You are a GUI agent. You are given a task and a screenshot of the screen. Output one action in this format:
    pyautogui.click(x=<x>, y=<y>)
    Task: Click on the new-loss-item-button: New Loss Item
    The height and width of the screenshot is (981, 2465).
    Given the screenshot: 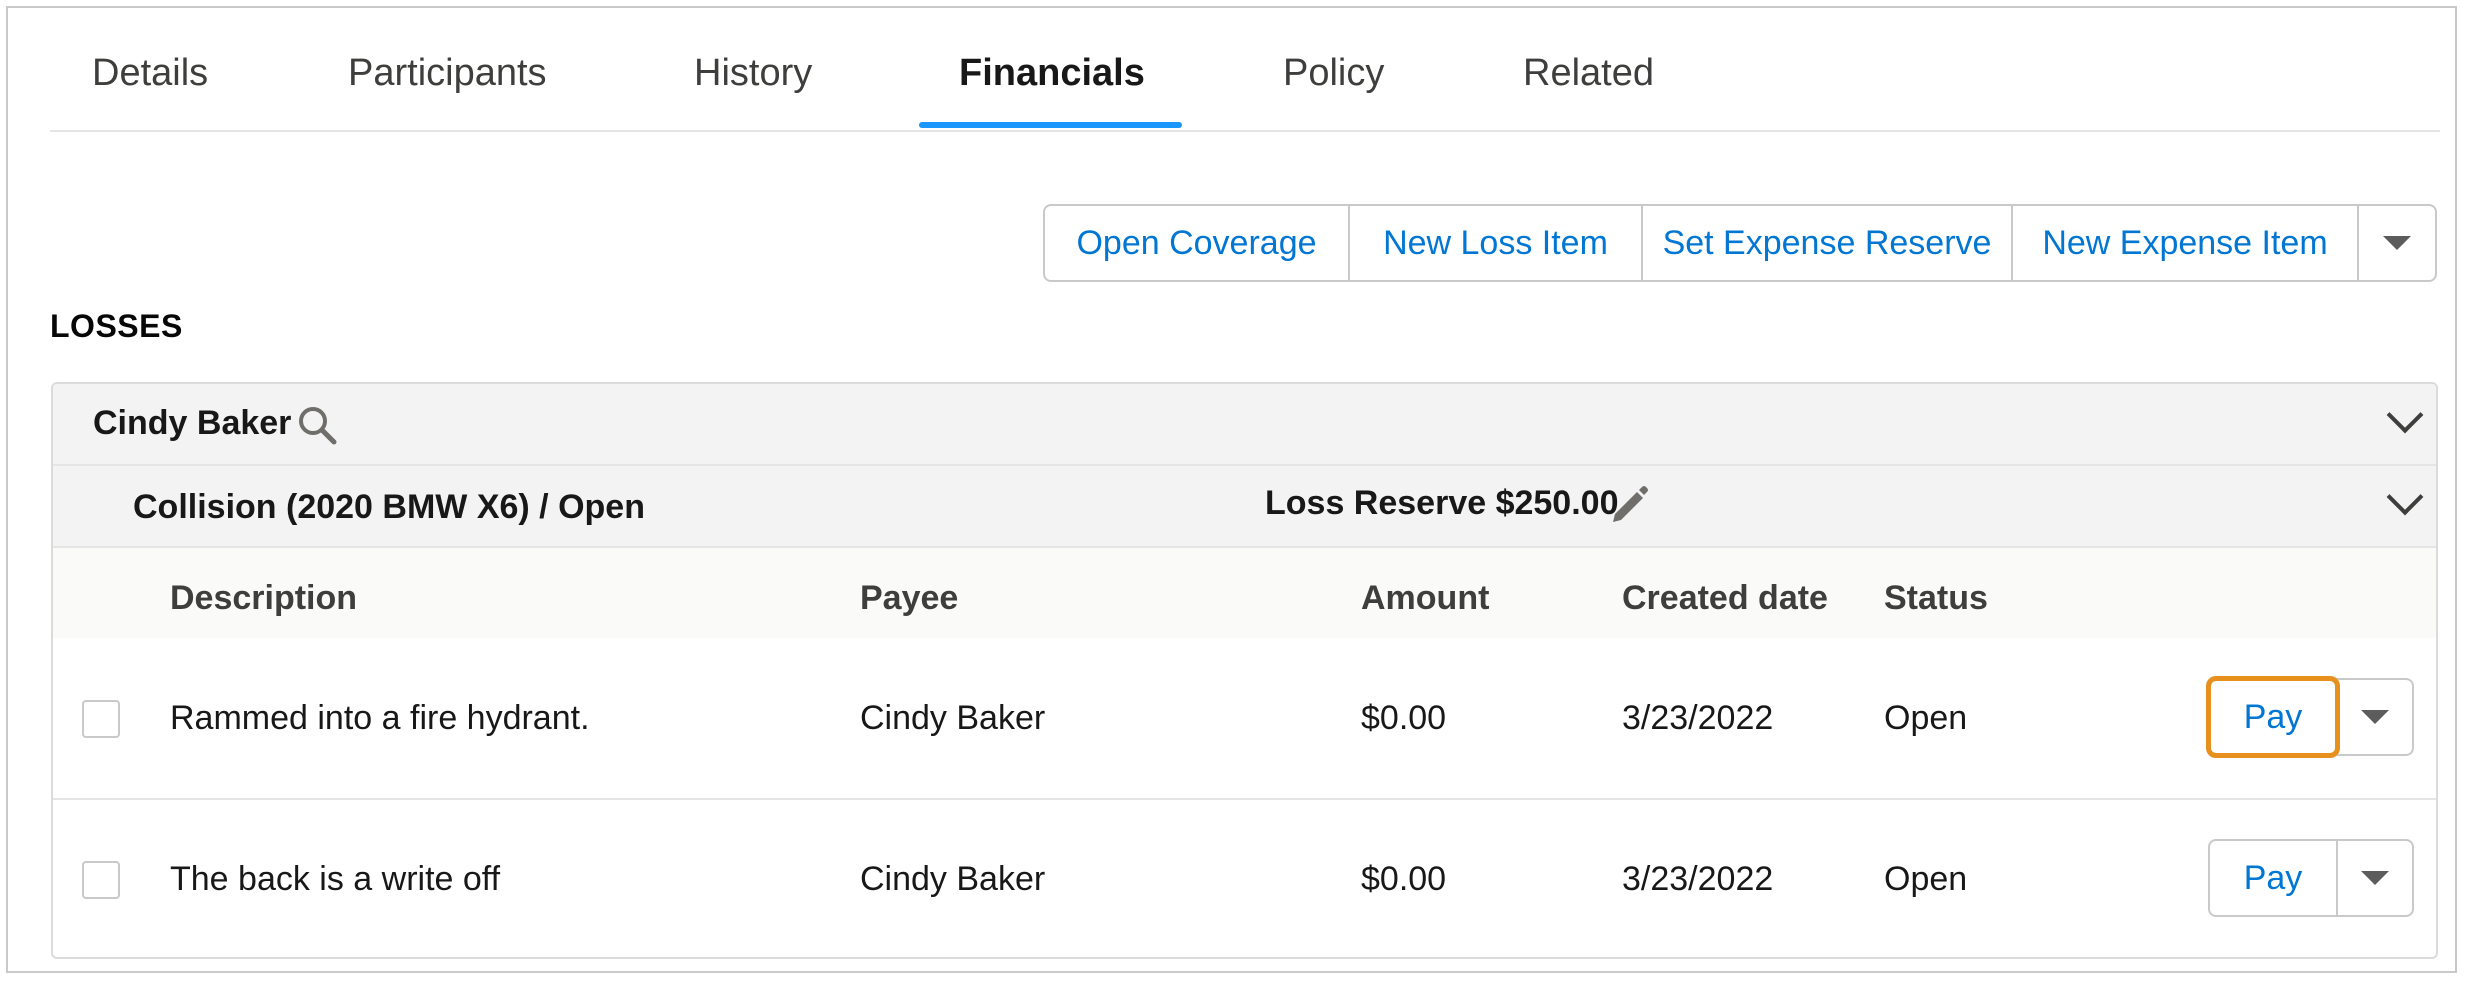 What is the action you would take?
    pyautogui.click(x=1496, y=243)
    